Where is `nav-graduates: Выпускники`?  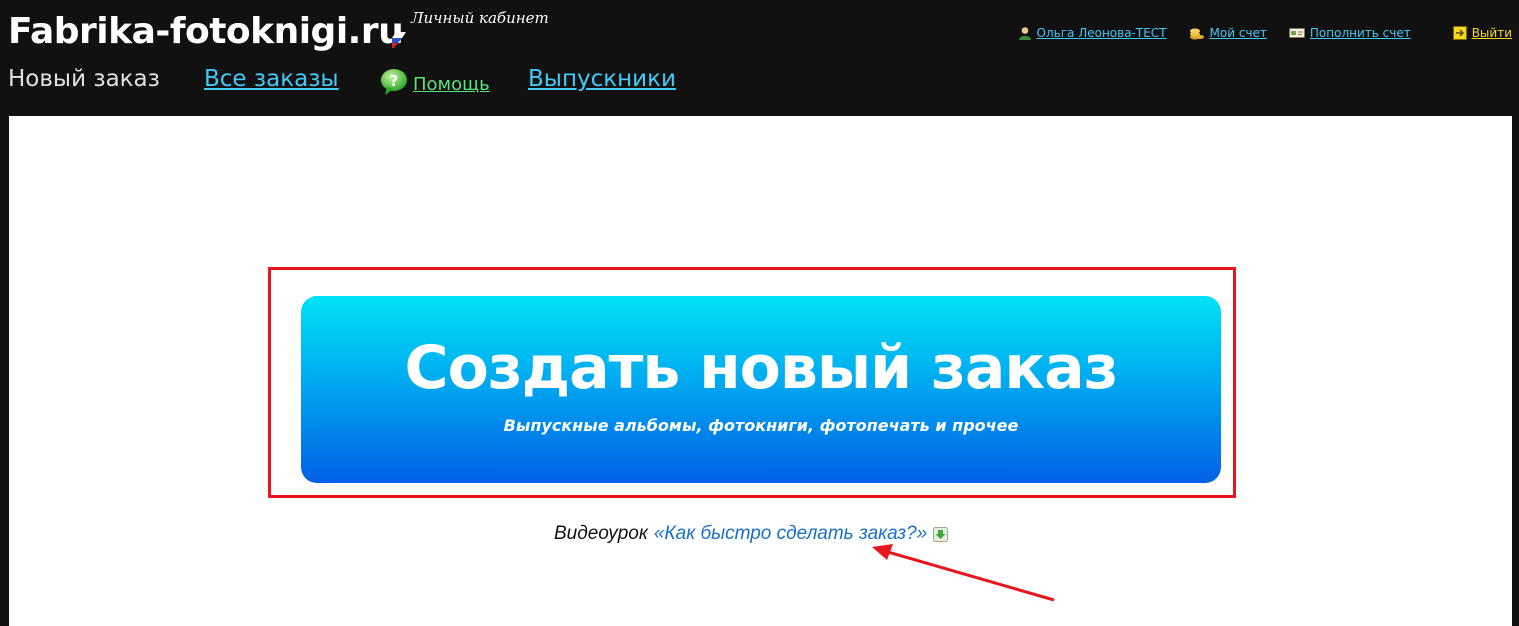 nav-graduates: Выпускники is located at coordinates (602, 79).